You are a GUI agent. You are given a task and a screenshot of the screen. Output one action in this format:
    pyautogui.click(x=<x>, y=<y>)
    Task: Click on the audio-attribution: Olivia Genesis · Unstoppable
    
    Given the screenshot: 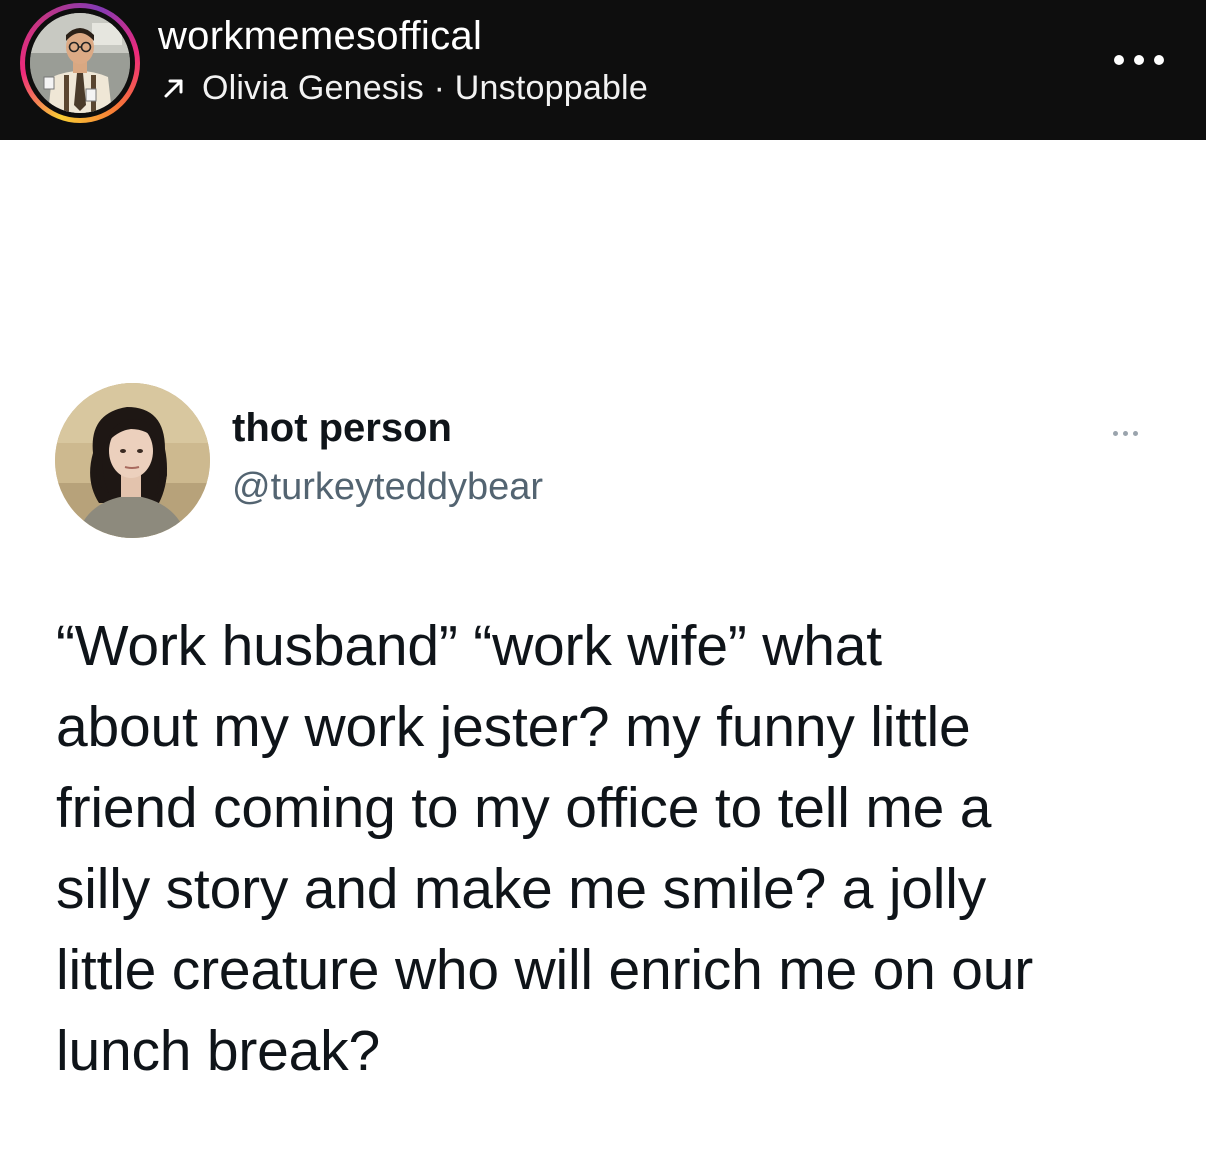 What is the action you would take?
    pyautogui.click(x=404, y=88)
    